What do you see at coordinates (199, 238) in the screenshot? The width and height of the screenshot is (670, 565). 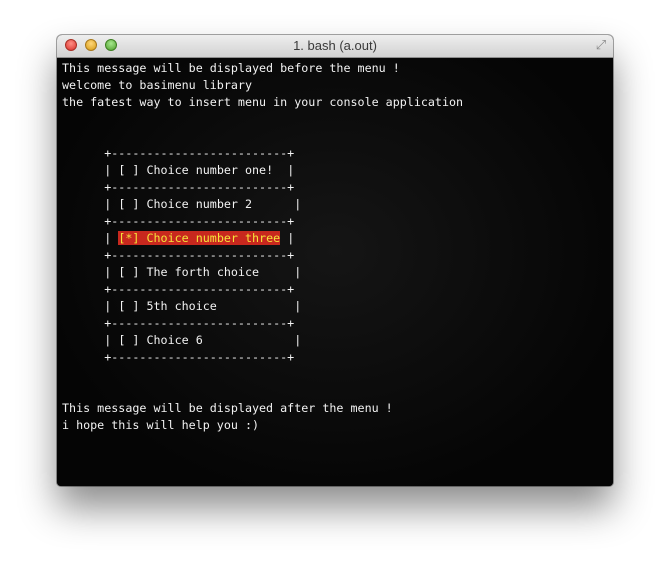 I see `menu-item-label-selected: [*] Choice number three` at bounding box center [199, 238].